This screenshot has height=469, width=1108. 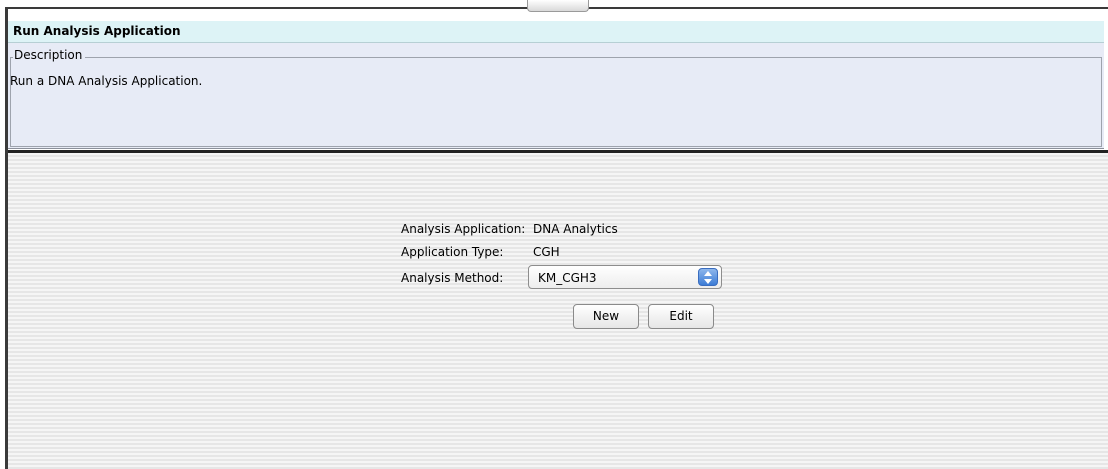 What do you see at coordinates (625, 277) in the screenshot?
I see `analysis-method-select: KM_CGH3` at bounding box center [625, 277].